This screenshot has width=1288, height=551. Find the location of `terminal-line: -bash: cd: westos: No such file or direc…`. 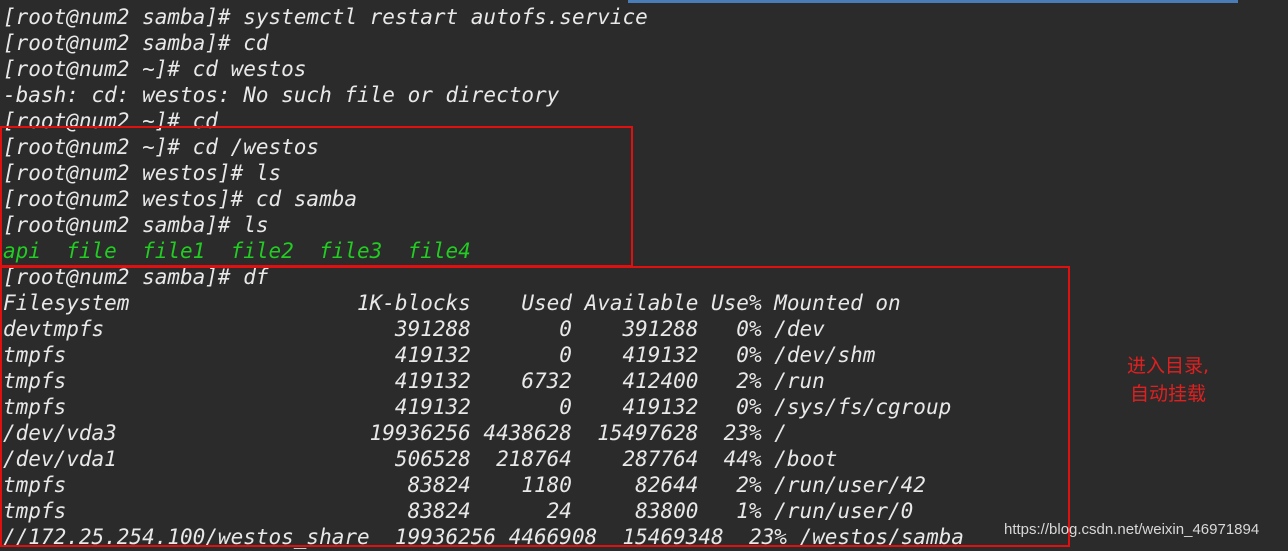

terminal-line: -bash: cd: westos: No such file or direc… is located at coordinates (281, 95).